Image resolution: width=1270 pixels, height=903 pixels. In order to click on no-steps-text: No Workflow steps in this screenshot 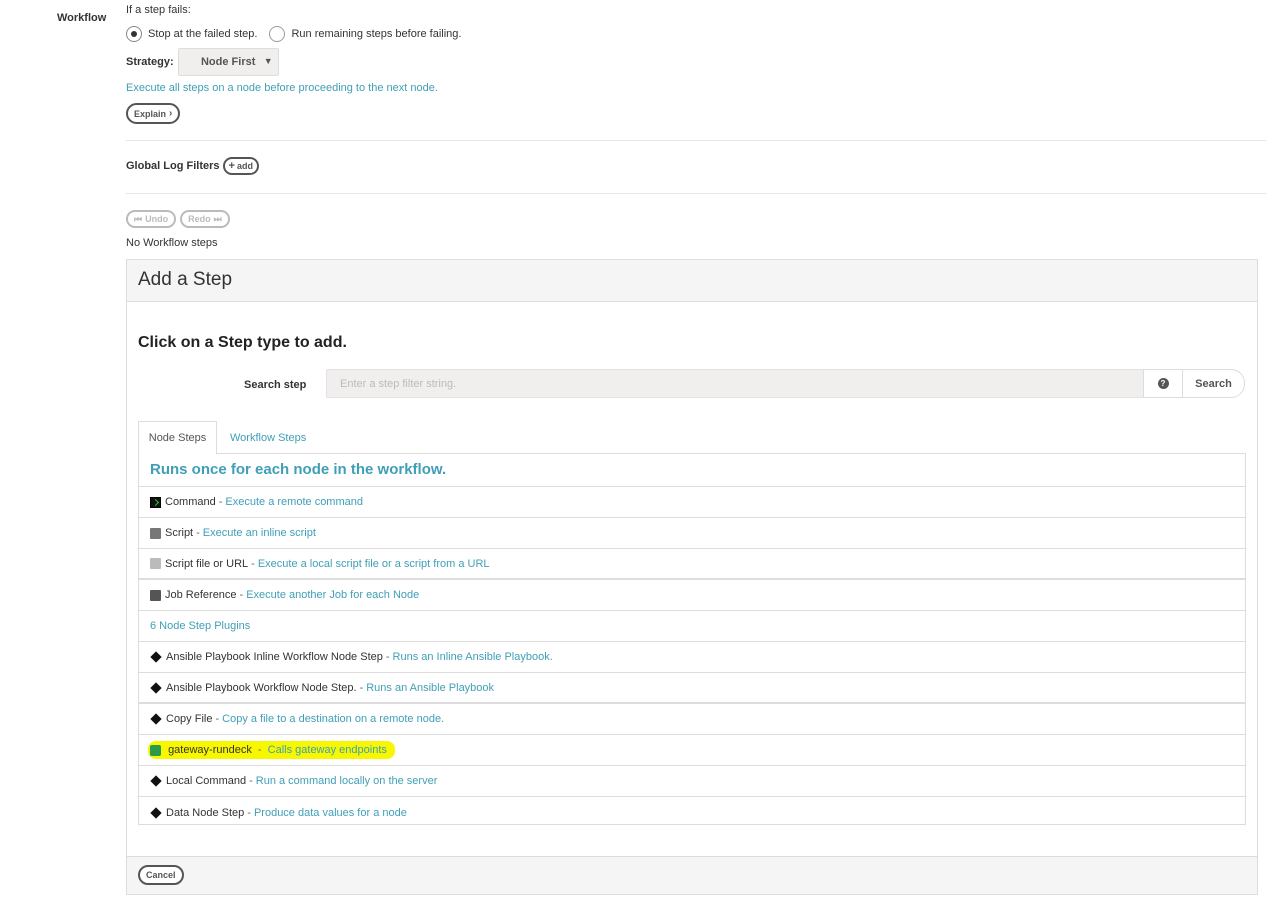, I will do `click(172, 243)`.